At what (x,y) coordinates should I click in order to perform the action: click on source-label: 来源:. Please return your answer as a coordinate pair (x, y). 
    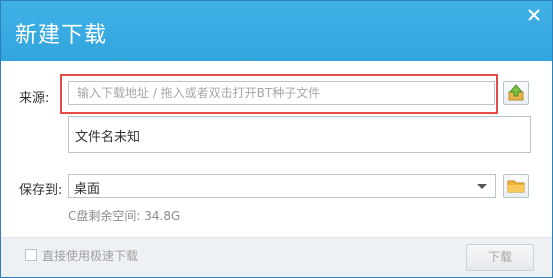
    Looking at the image, I should click on (34, 98).